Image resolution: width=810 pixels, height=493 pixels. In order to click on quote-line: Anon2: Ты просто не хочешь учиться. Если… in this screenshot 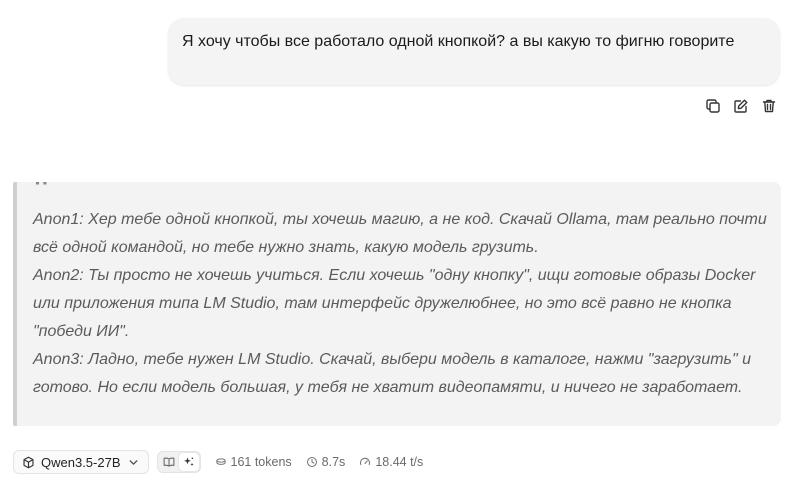, I will do `click(394, 303)`.